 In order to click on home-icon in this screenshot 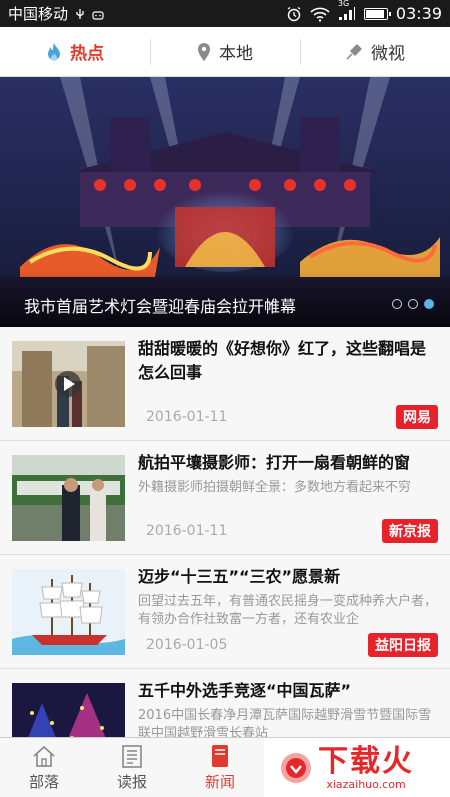, I will do `click(44, 756)`.